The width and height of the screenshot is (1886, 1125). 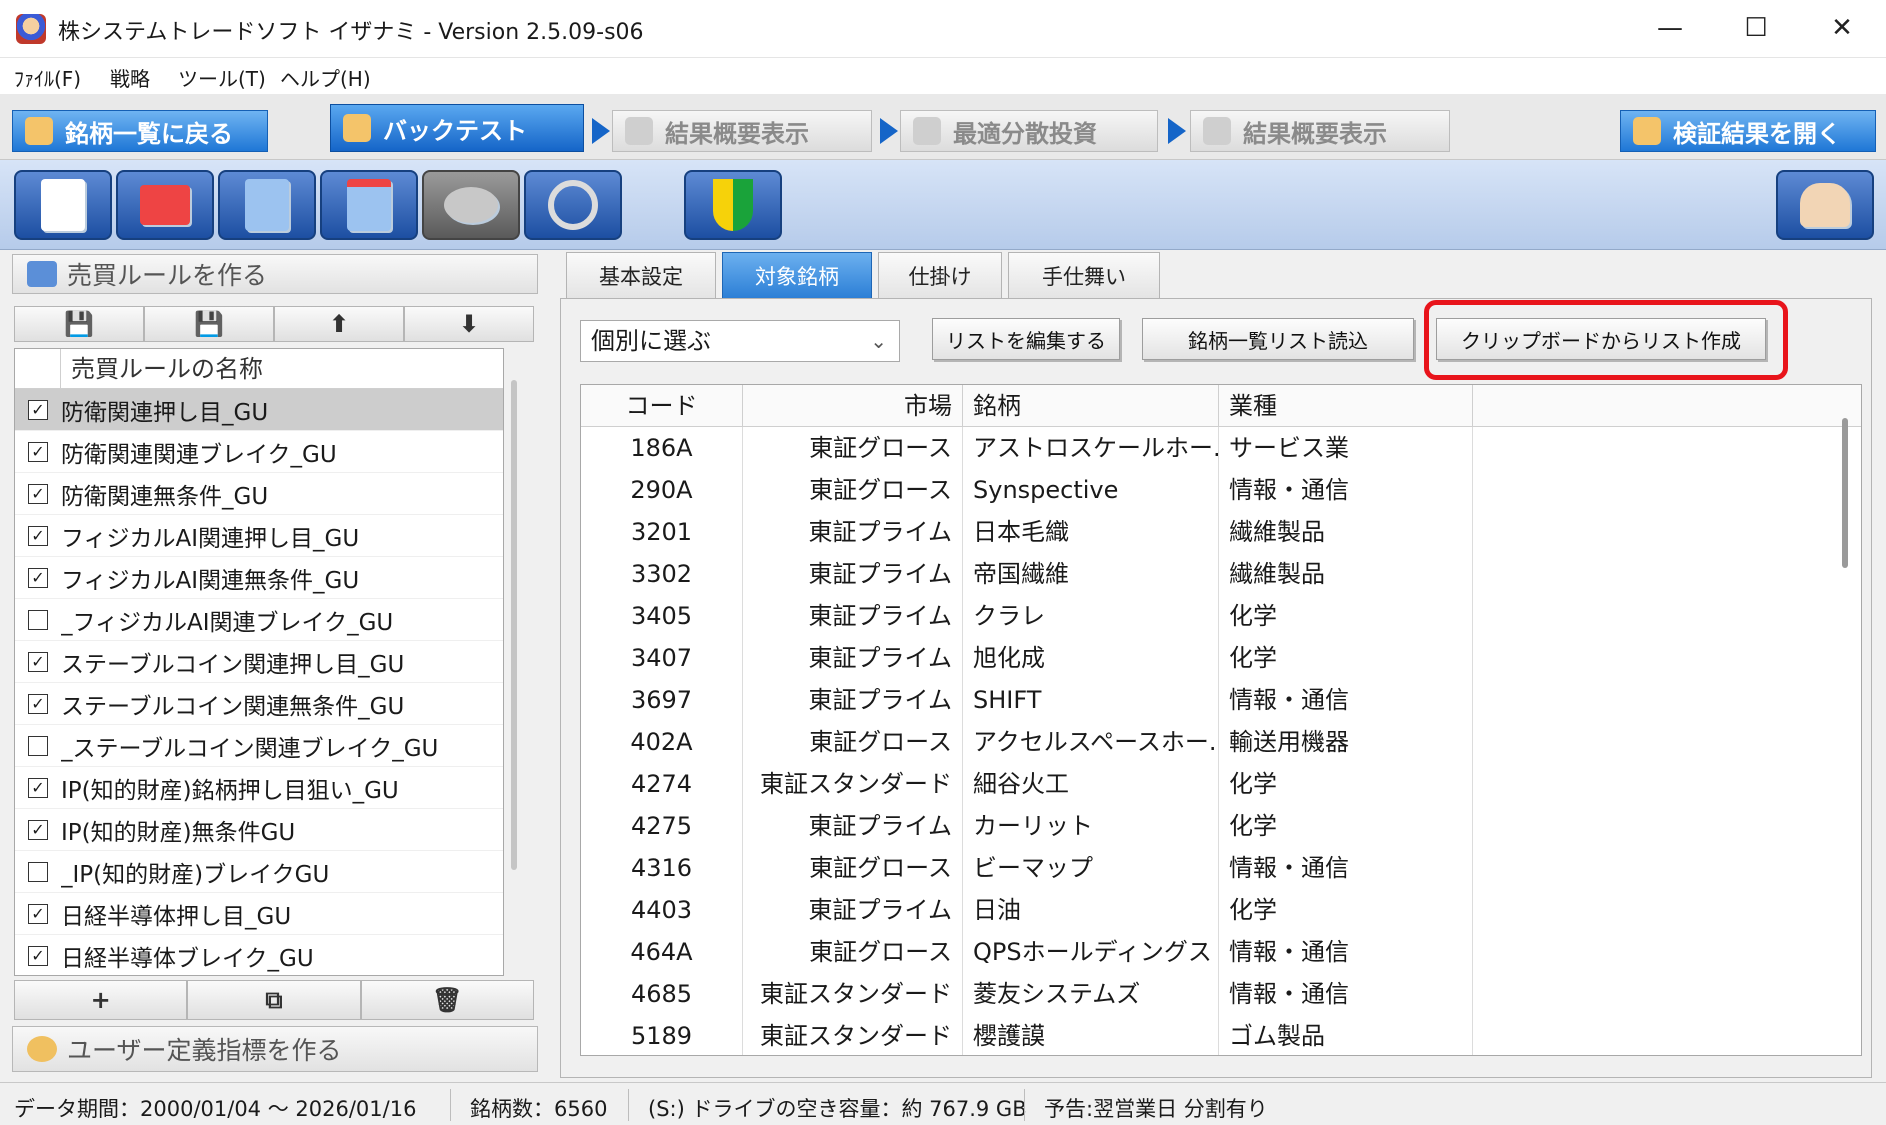 What do you see at coordinates (1091, 952) in the screenshot?
I see `cell-name: QPSホールディングス` at bounding box center [1091, 952].